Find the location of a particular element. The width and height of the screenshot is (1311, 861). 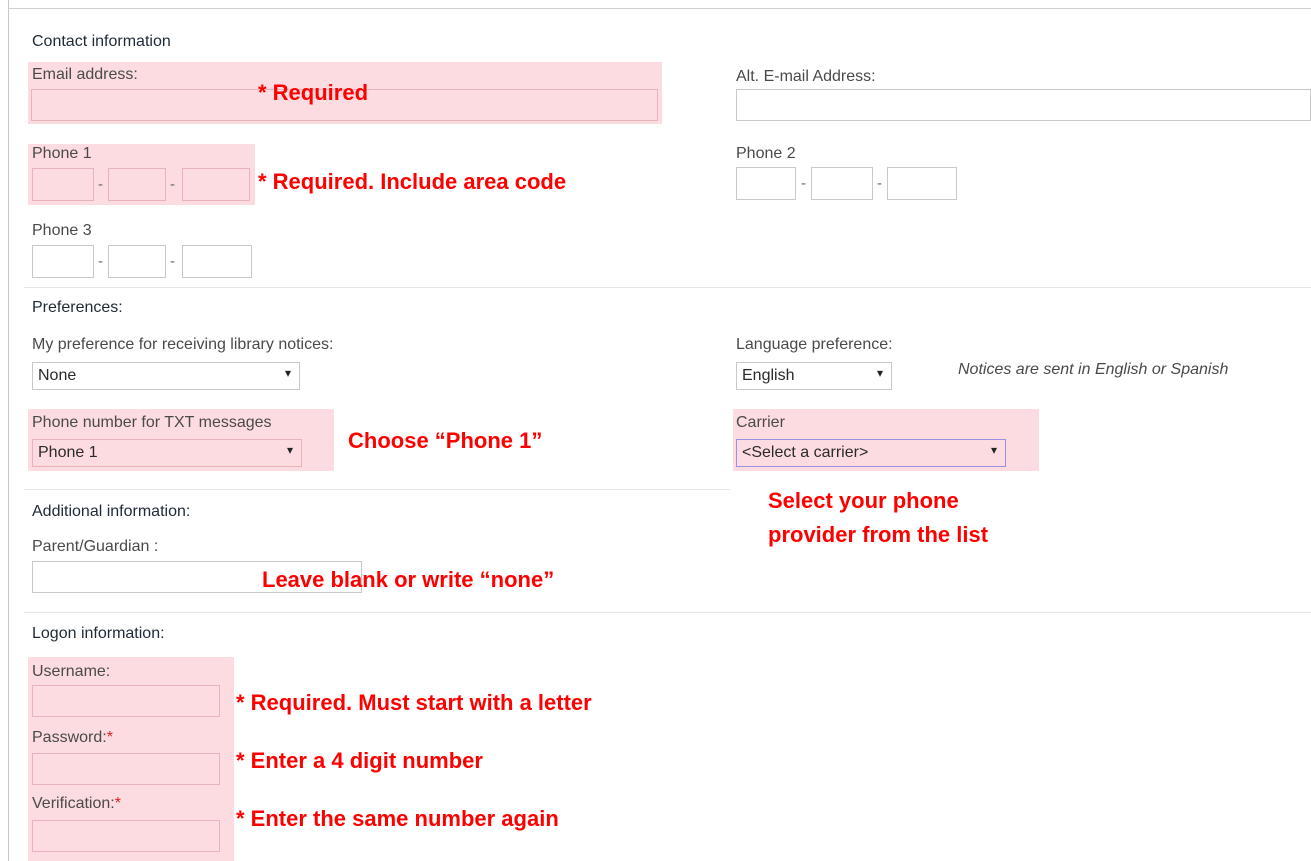

verification-label: Verification:* is located at coordinates (76, 803).